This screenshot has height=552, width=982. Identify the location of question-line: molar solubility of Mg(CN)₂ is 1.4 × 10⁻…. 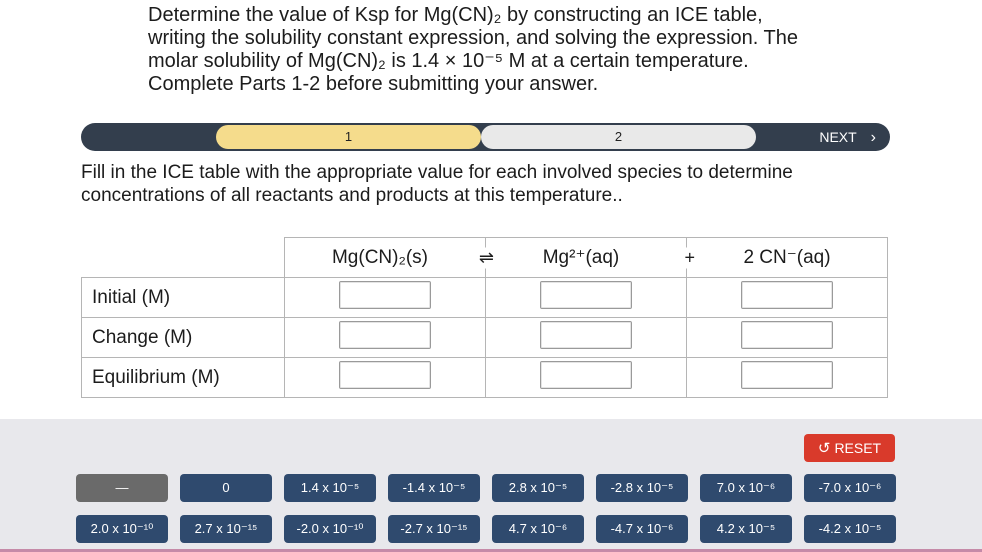
(448, 61).